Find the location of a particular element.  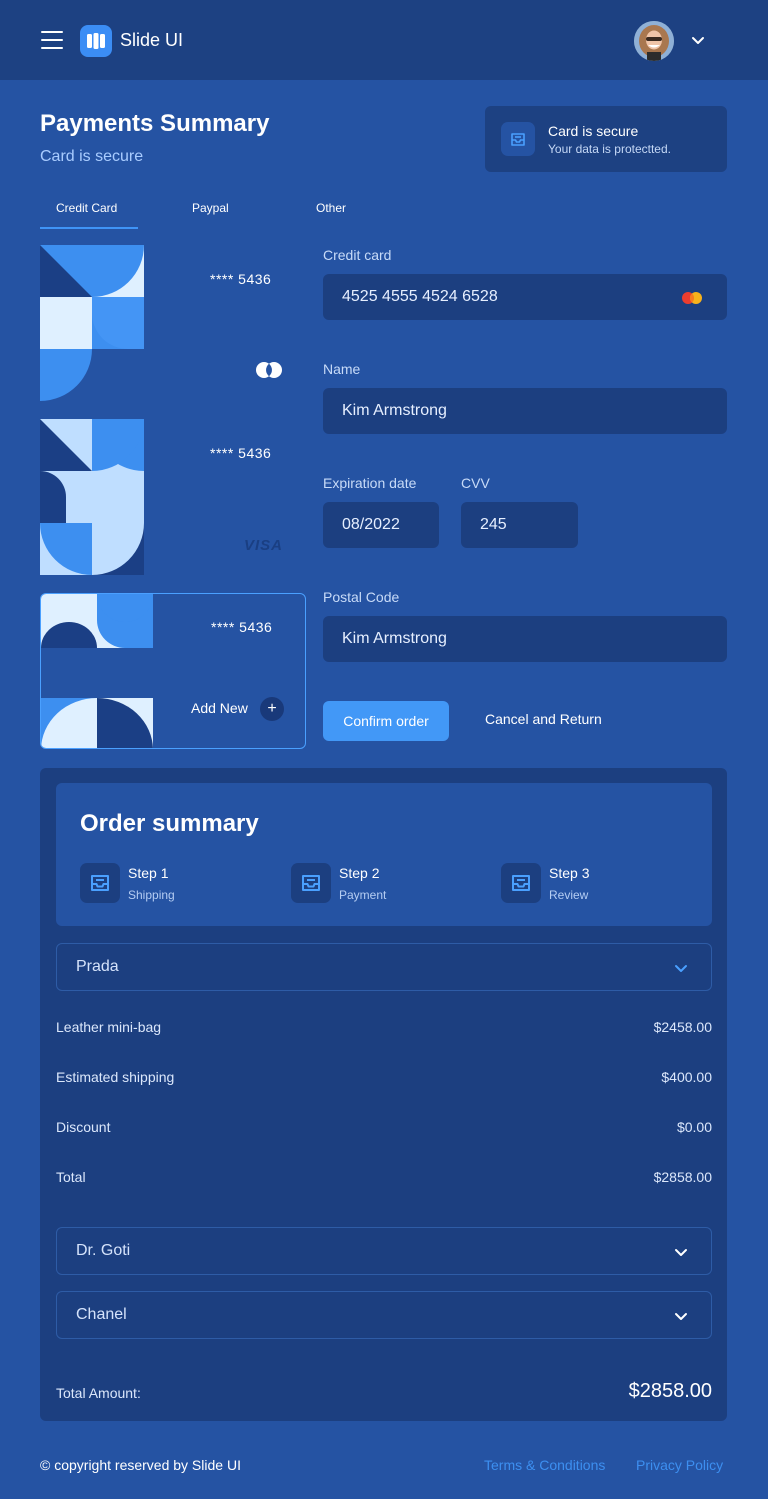

step-title: Step 2 is located at coordinates (359, 873).